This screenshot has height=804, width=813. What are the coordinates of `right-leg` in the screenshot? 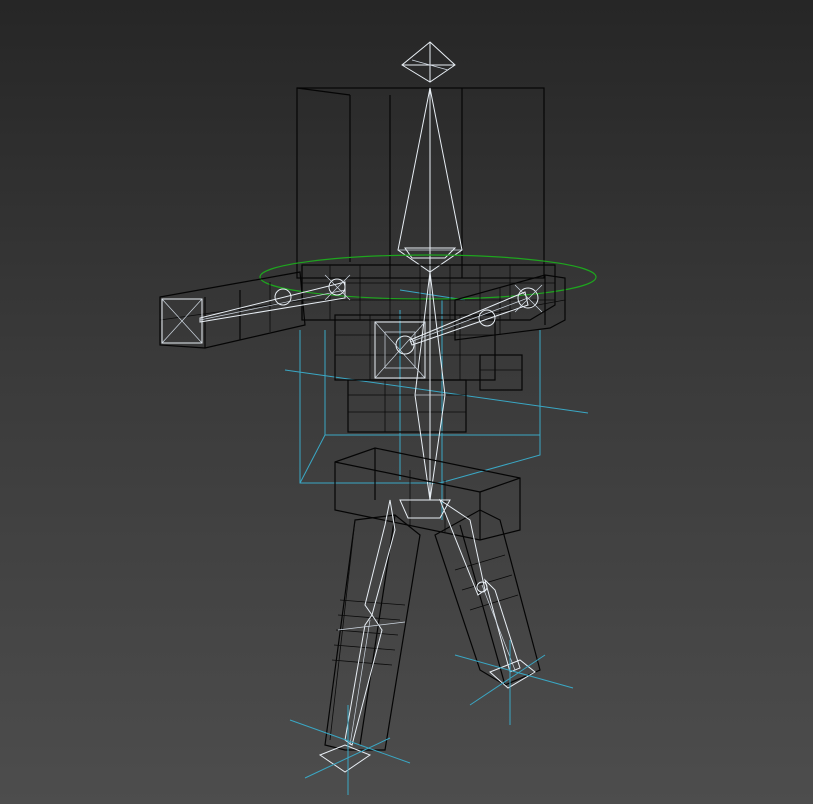 It's located at (487, 593).